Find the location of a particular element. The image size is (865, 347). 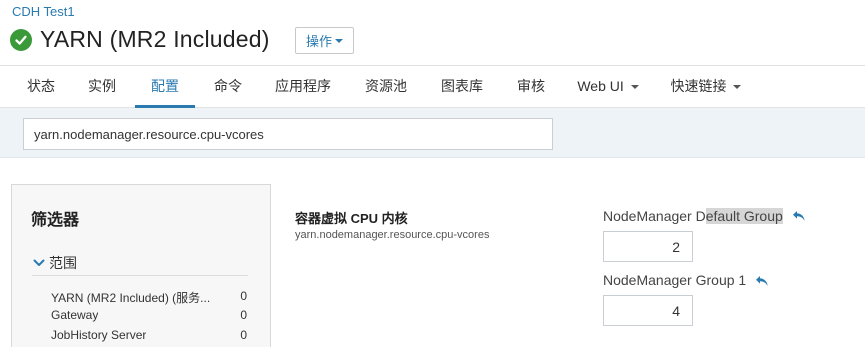

tab-label: 审核 is located at coordinates (531, 86).